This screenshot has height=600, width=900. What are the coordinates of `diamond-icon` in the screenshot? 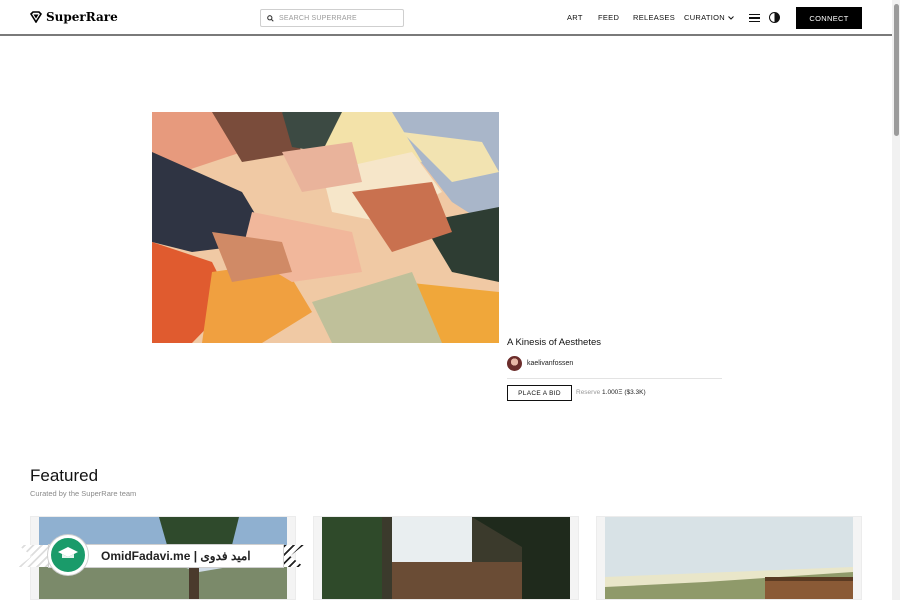 It's located at (36, 17).